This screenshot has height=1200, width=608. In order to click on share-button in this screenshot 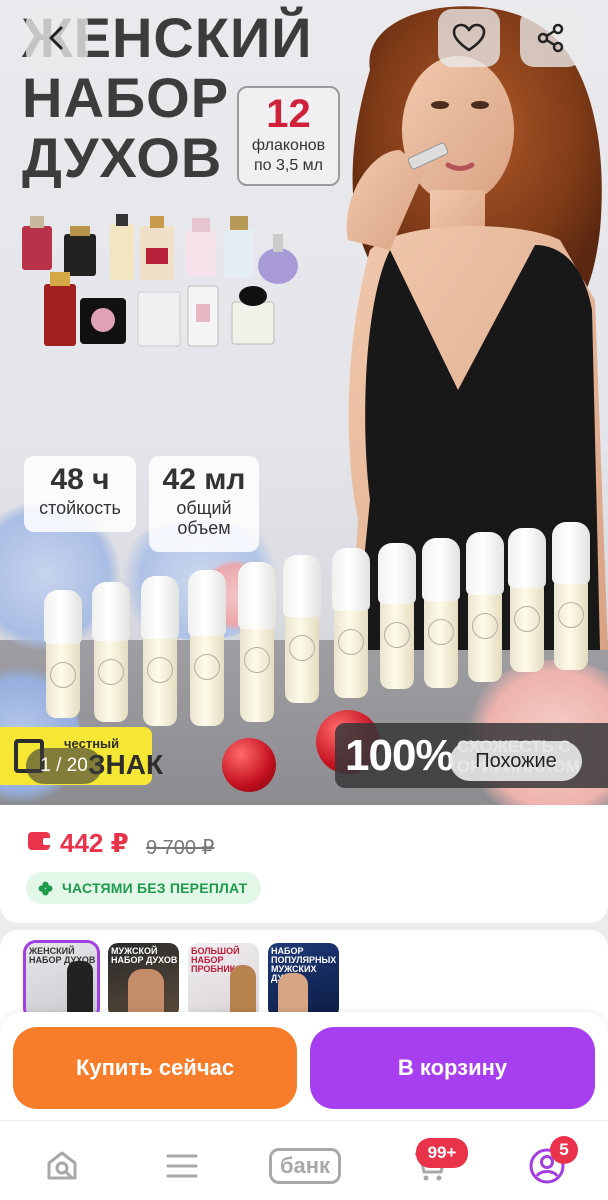, I will do `click(551, 38)`.